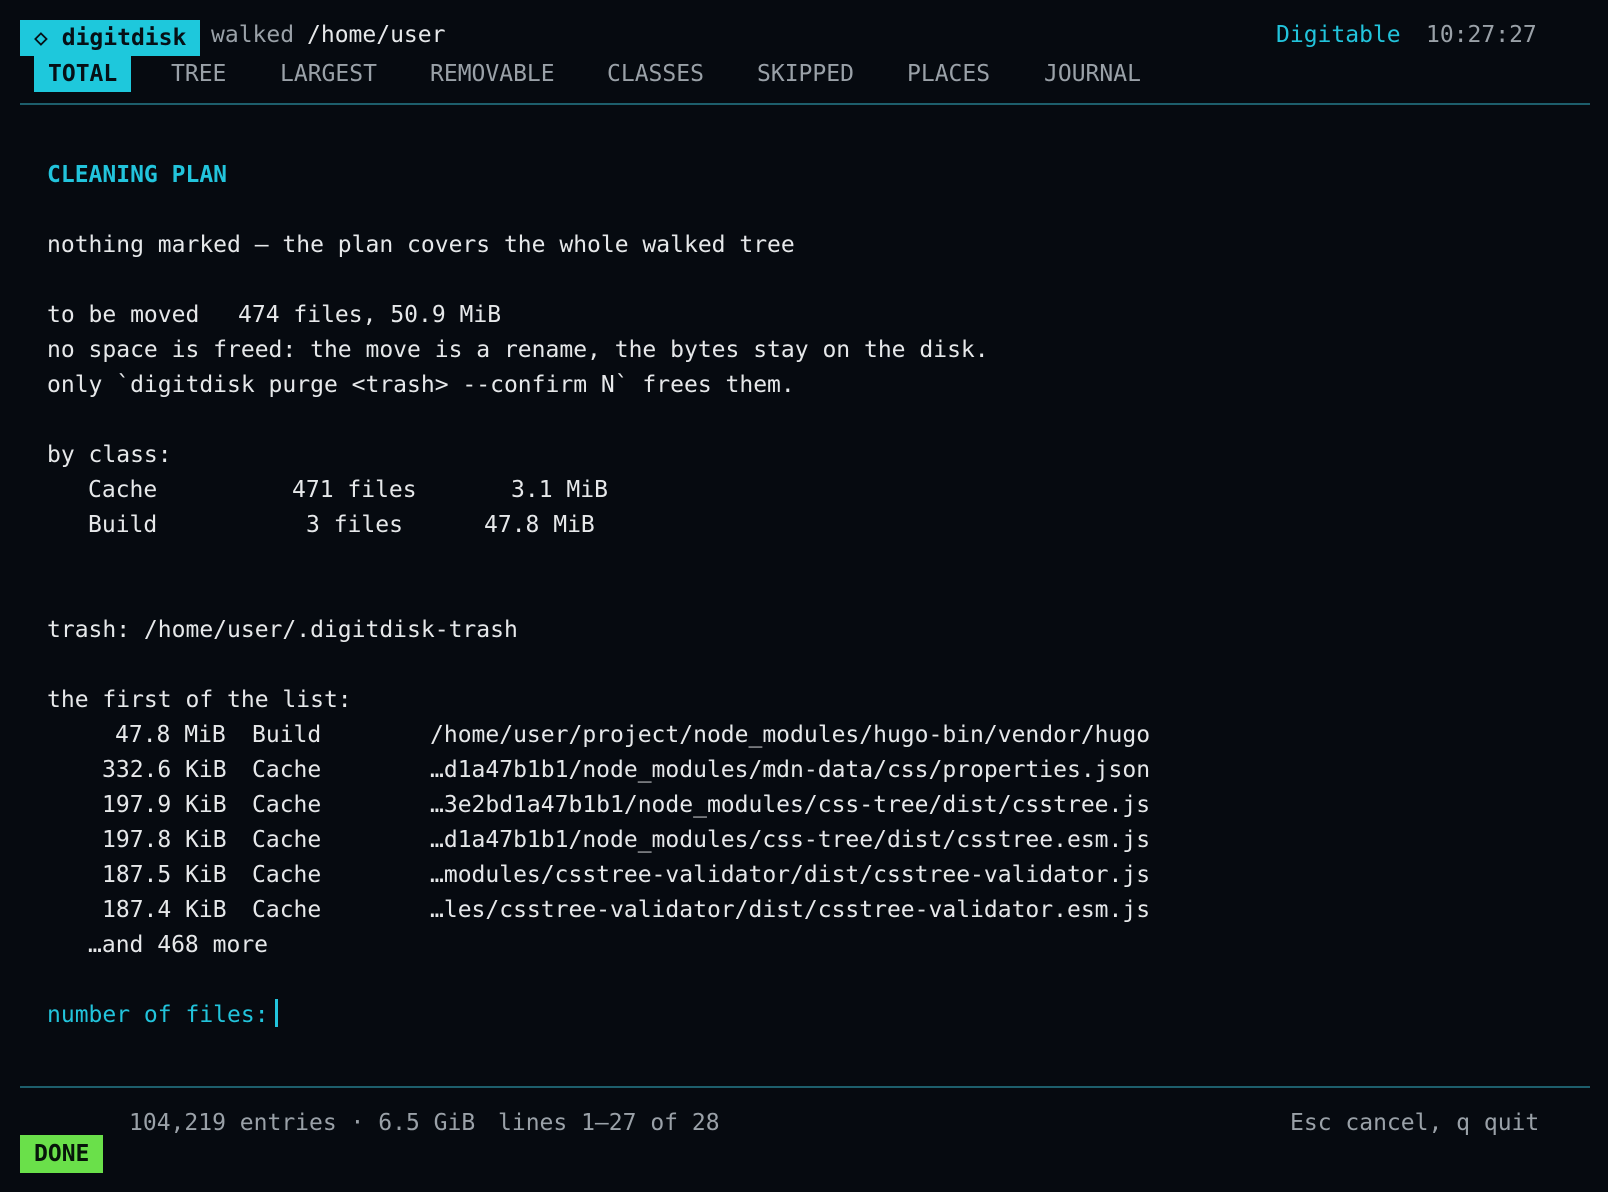  What do you see at coordinates (1481, 35) in the screenshot?
I see `clock: 10:27:27` at bounding box center [1481, 35].